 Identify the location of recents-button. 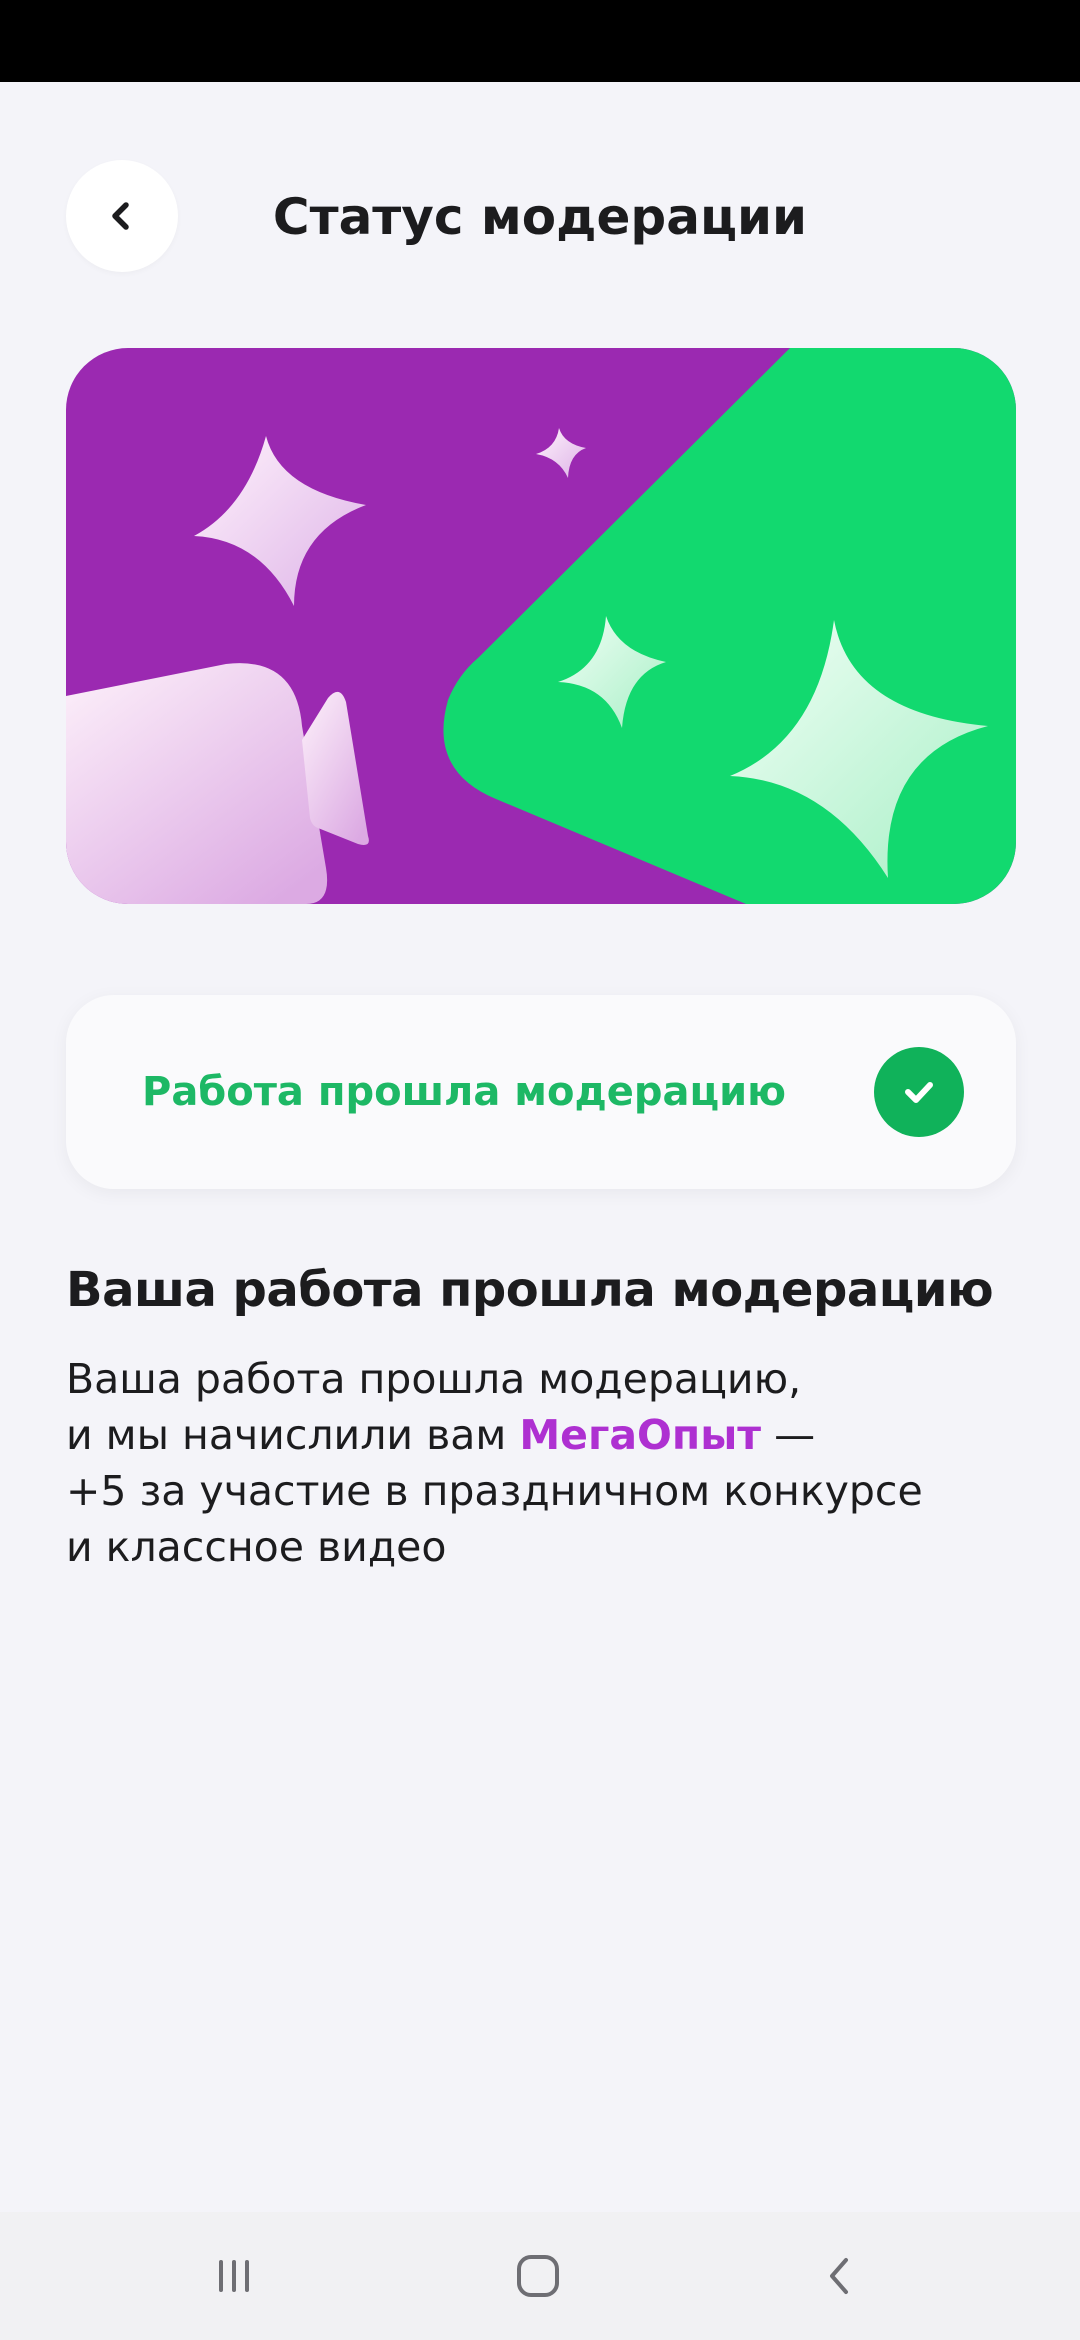
(234, 2276).